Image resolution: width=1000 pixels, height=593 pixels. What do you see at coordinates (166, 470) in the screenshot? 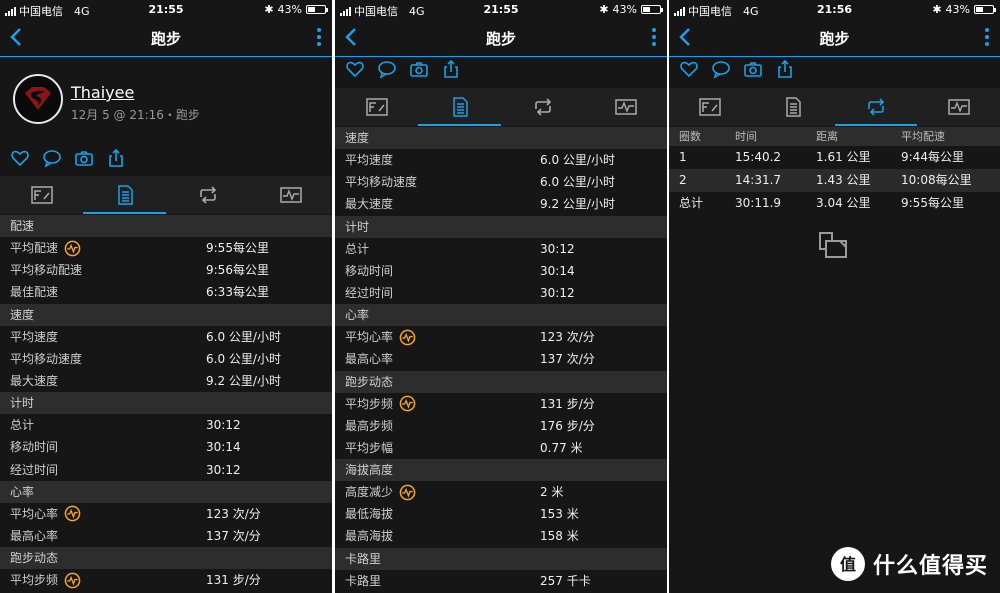
I see `stat-row: 经过时间 30:12` at bounding box center [166, 470].